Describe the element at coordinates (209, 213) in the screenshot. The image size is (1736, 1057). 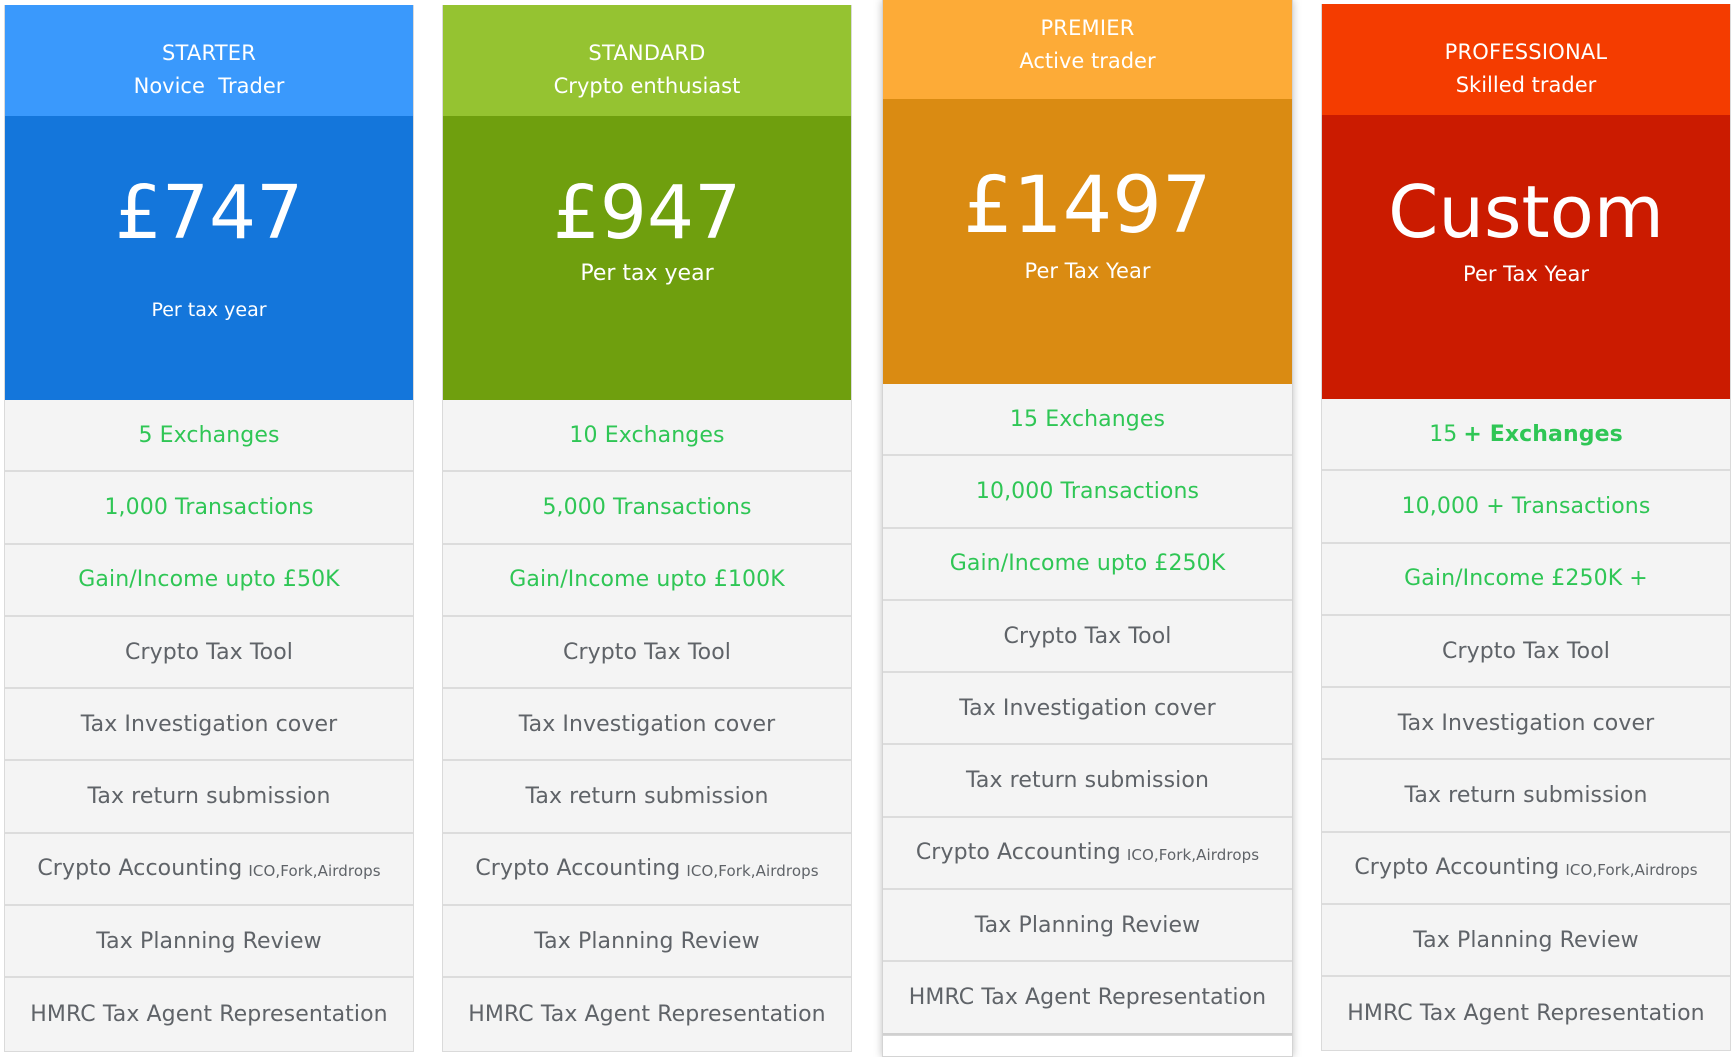
I see `plan-price: £747` at that location.